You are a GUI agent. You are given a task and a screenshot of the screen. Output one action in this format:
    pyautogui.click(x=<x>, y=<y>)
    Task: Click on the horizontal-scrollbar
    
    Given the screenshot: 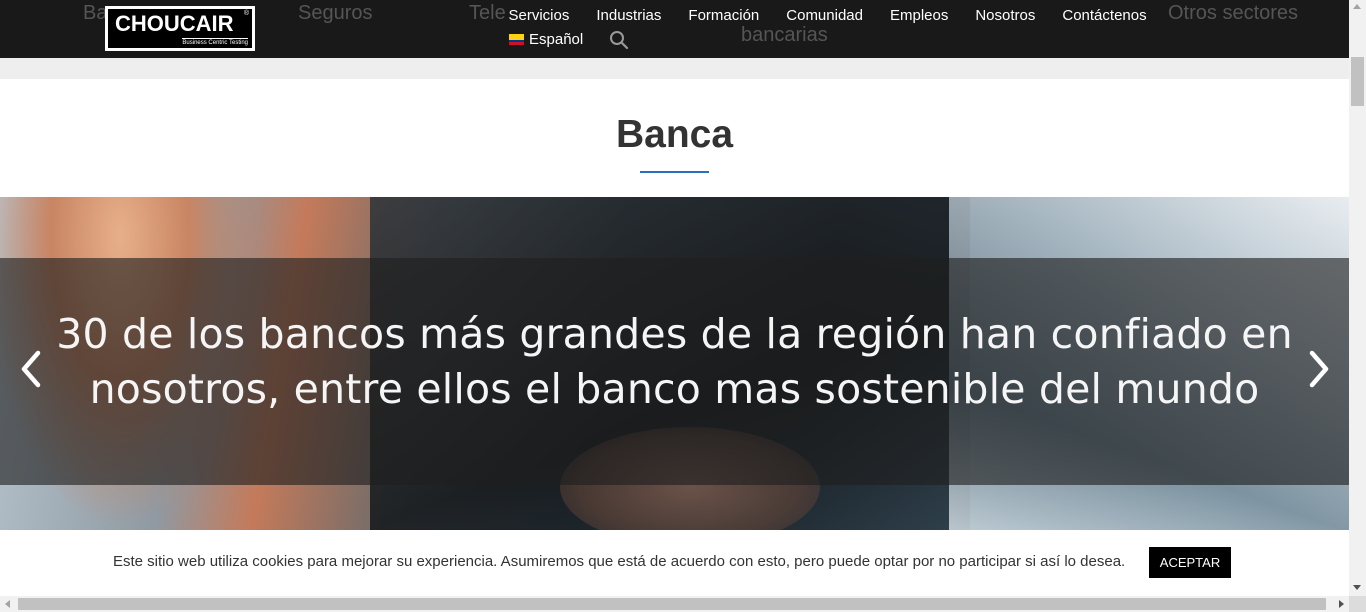 What is the action you would take?
    pyautogui.click(x=674, y=604)
    